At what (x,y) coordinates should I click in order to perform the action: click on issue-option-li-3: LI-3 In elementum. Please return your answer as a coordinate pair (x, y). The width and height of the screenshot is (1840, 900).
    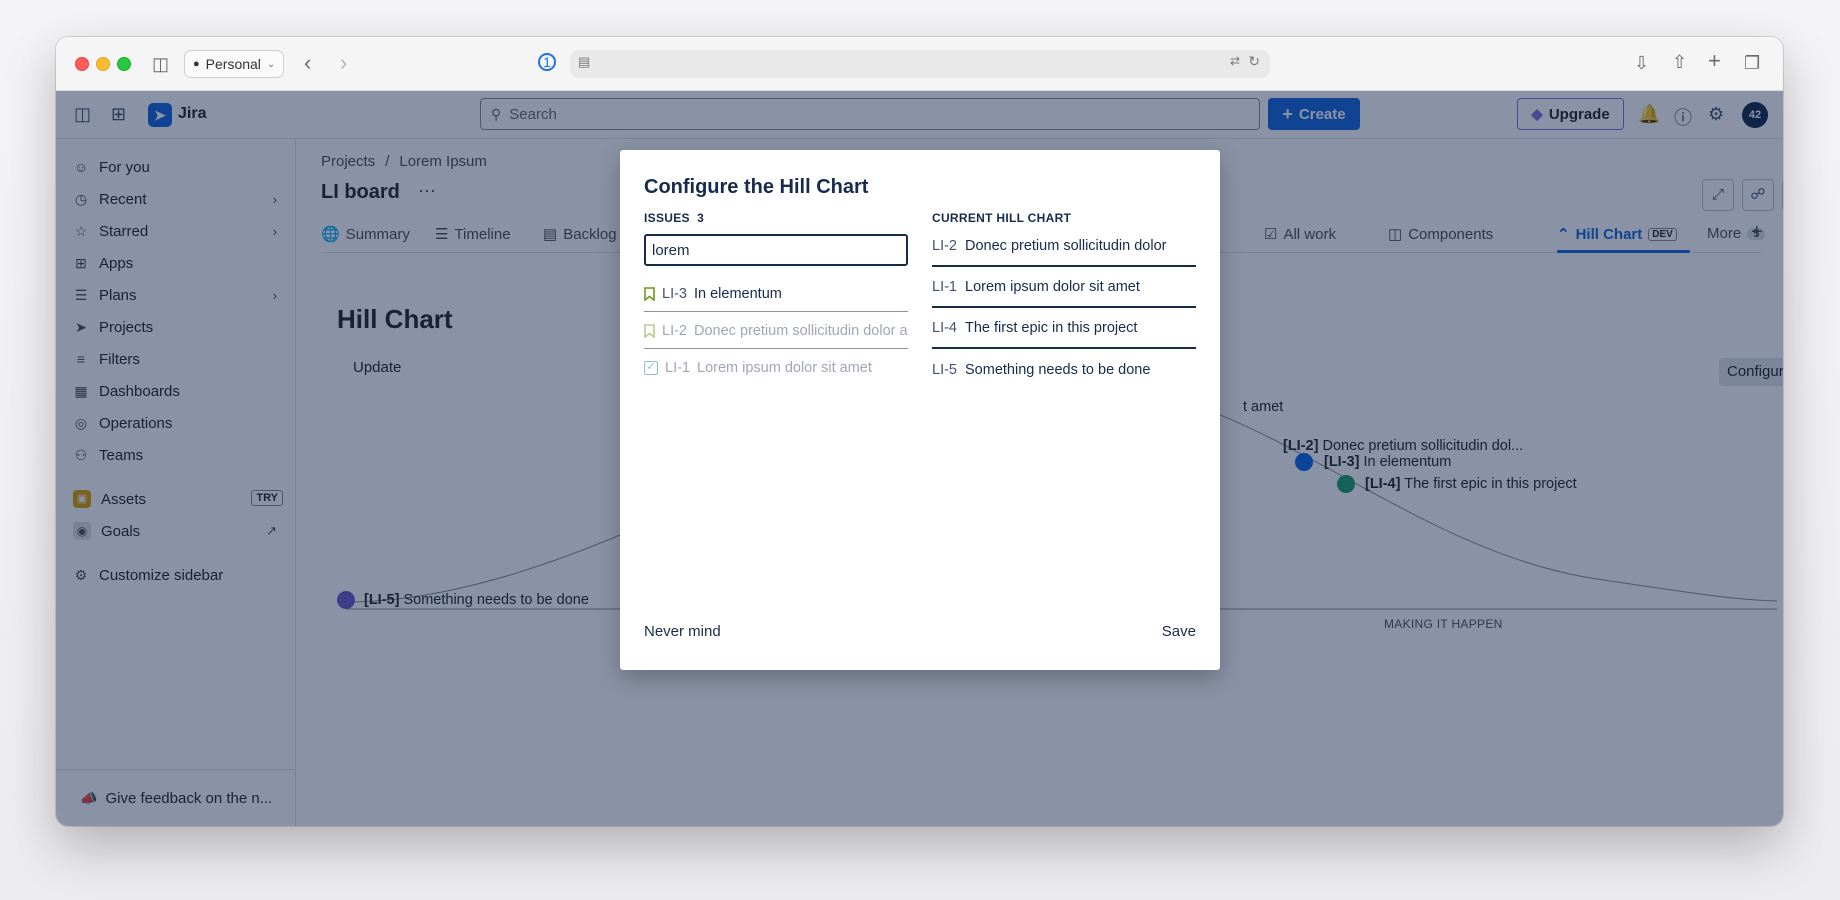
    Looking at the image, I should click on (776, 294).